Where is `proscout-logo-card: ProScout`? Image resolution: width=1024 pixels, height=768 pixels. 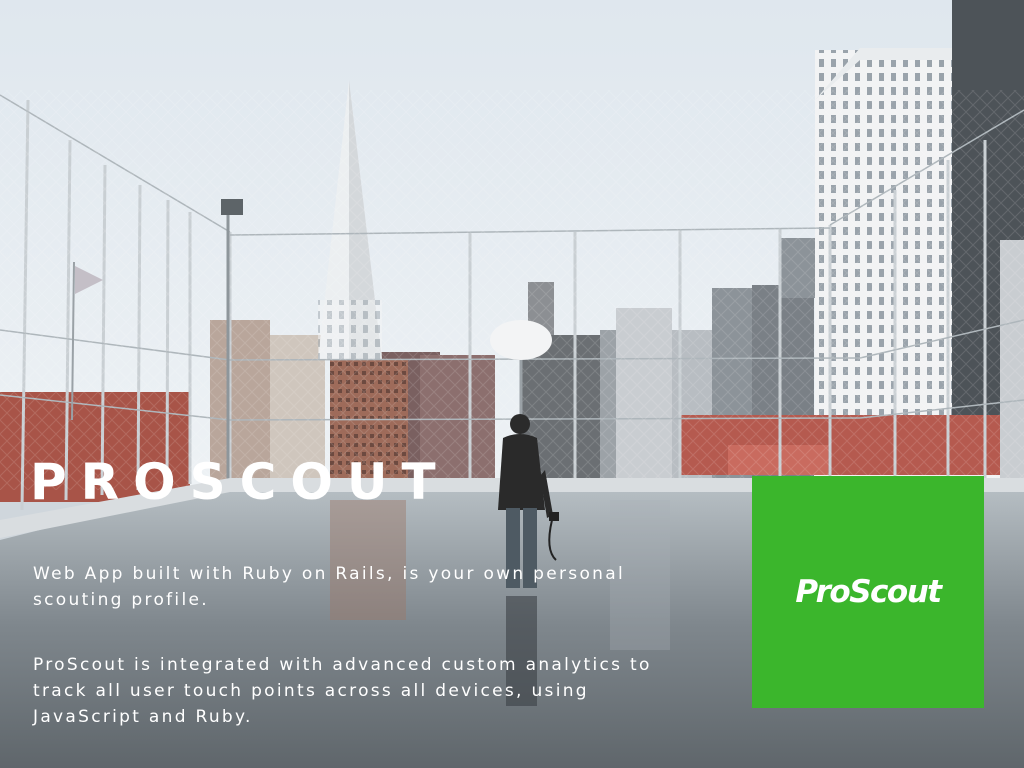
proscout-logo-card: ProScout is located at coordinates (868, 592).